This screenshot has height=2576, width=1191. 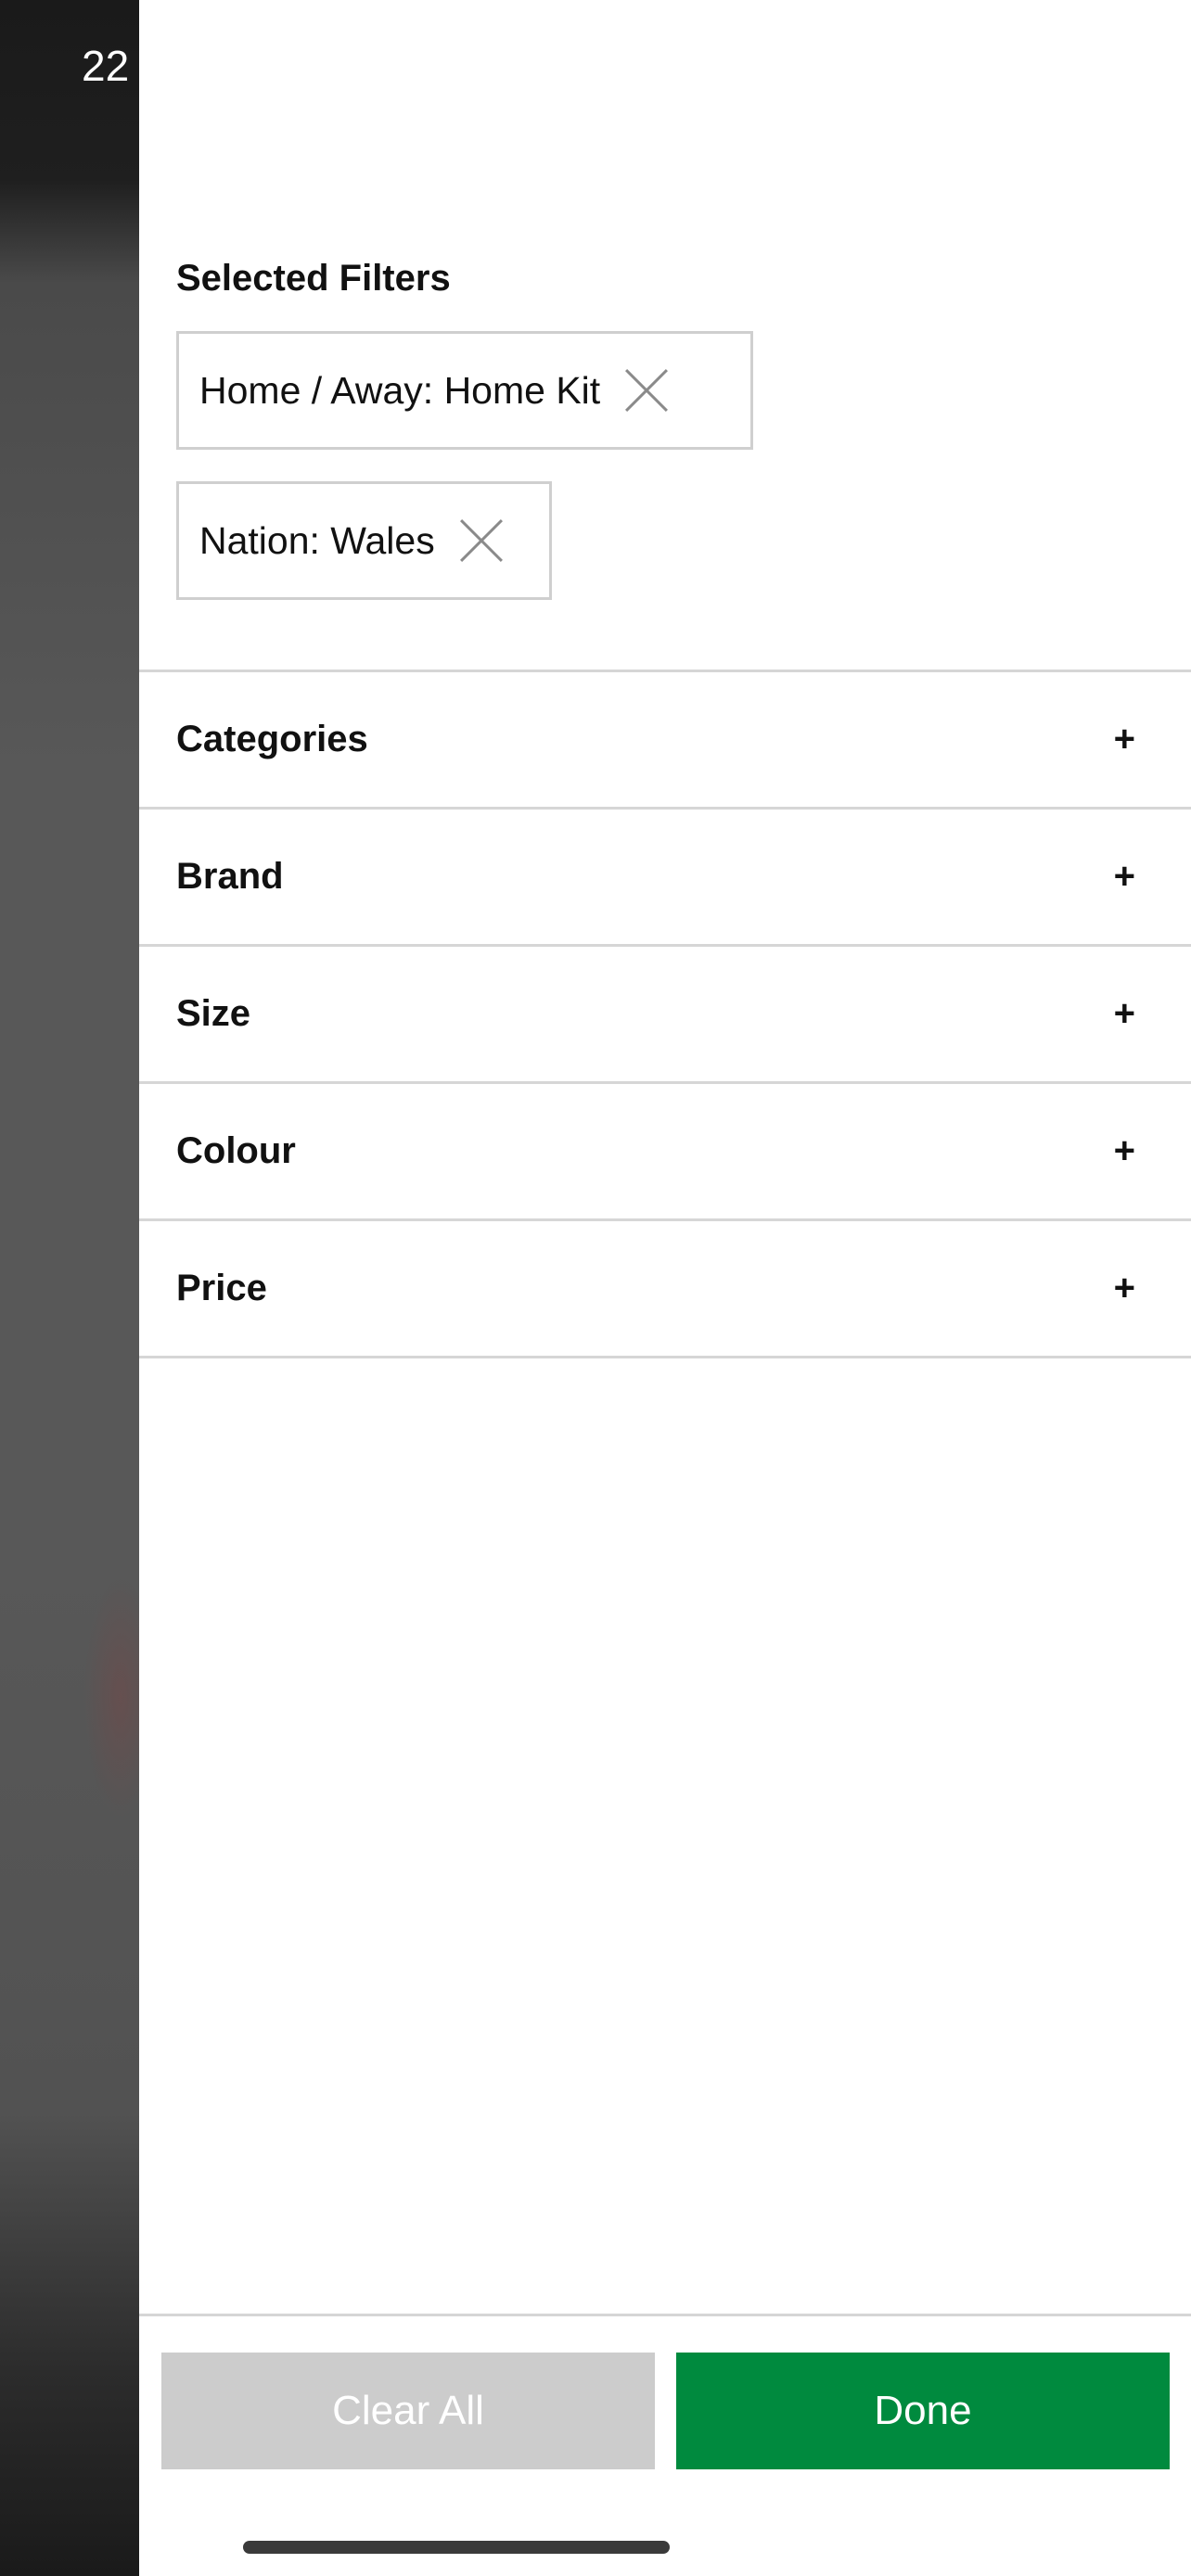 I want to click on filter-chip-label: Home / Away: Home Kit, so click(x=400, y=390).